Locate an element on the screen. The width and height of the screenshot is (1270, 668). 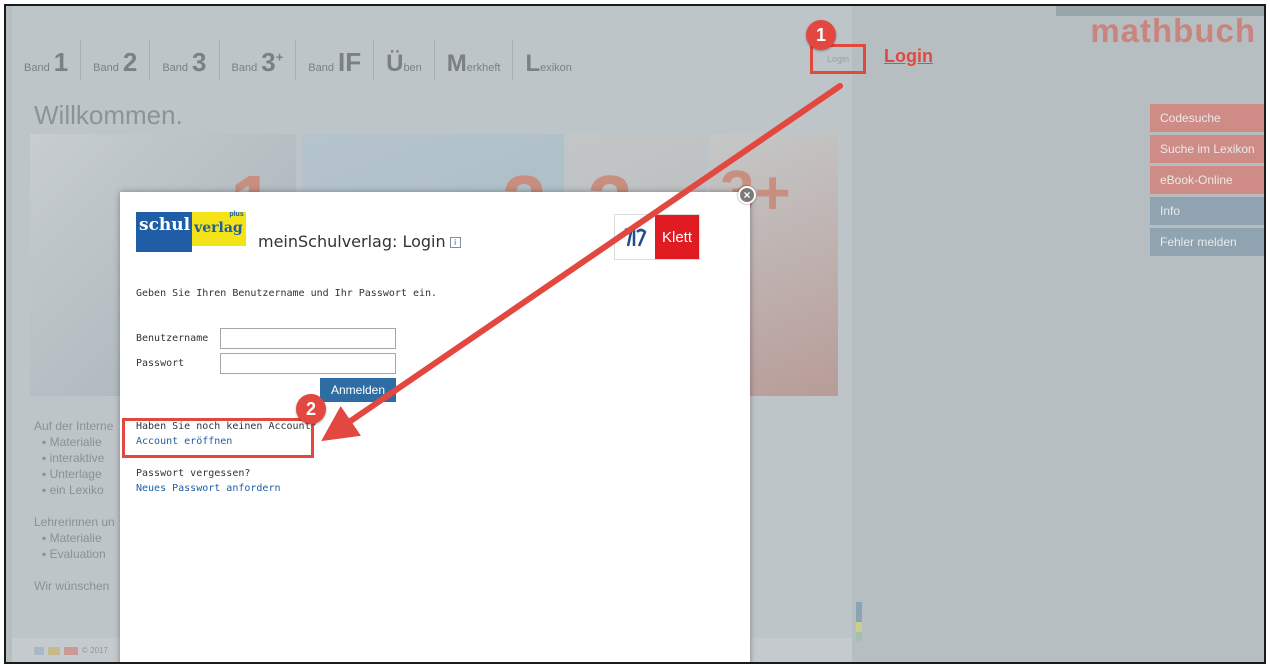
nav-cap: Ü is located at coordinates (395, 63).